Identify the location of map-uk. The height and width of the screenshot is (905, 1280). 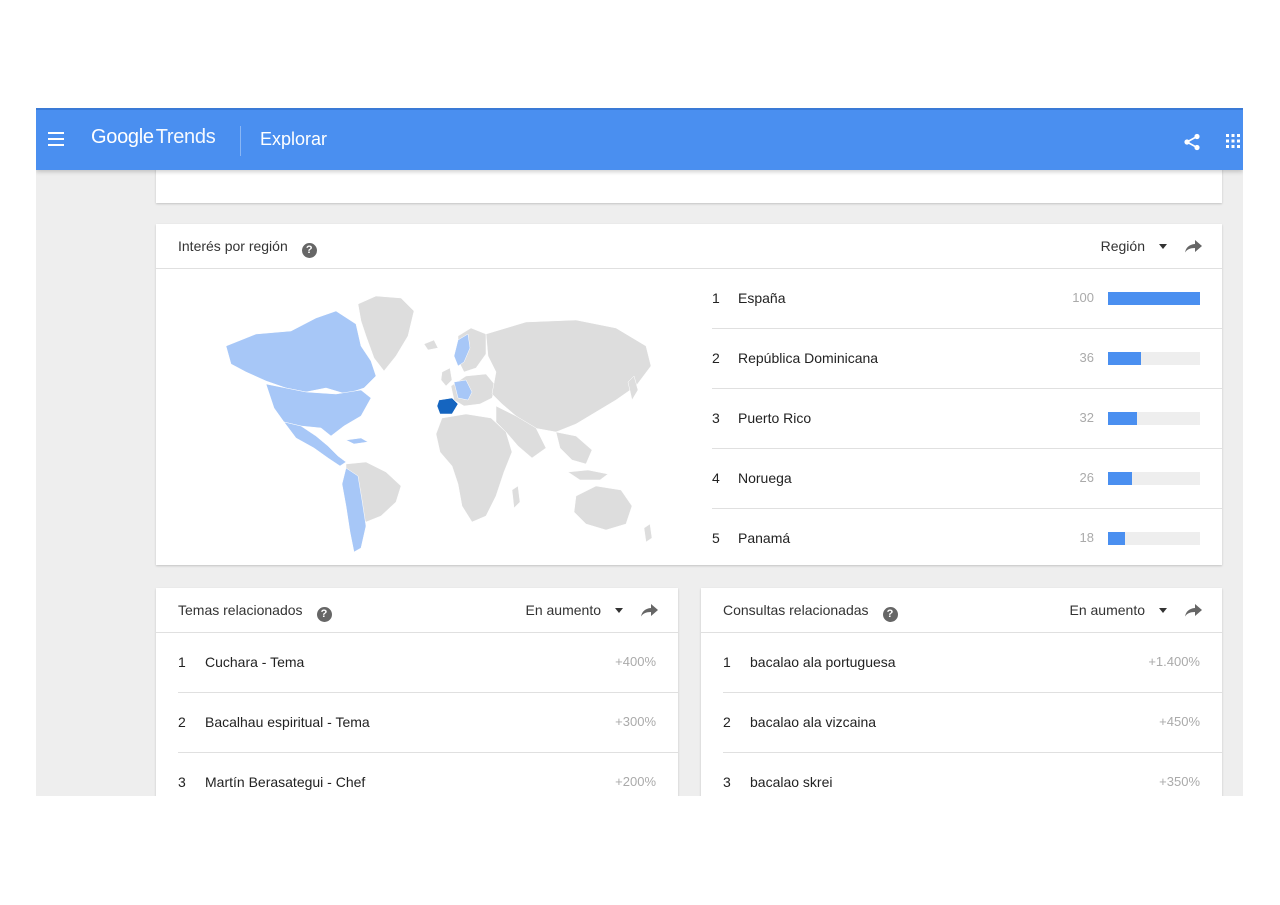
(446, 377).